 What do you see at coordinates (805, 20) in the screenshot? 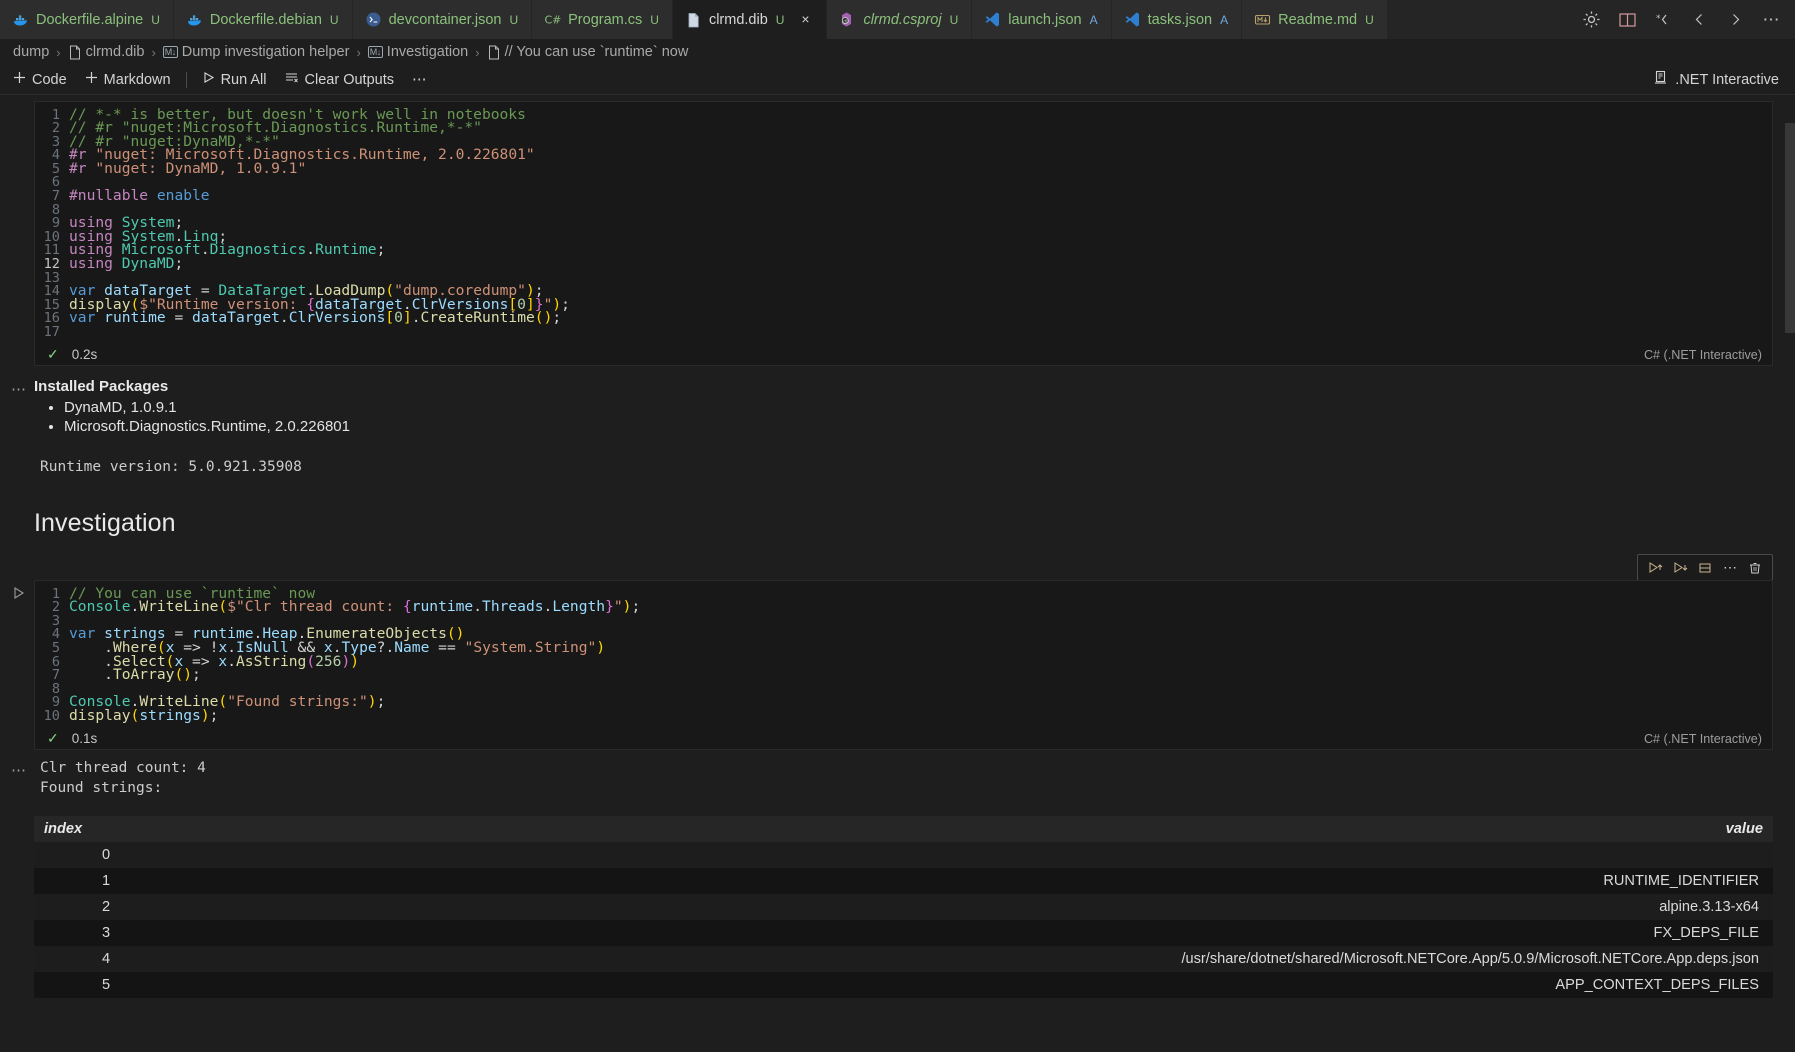
I see `close-icon: ×` at bounding box center [805, 20].